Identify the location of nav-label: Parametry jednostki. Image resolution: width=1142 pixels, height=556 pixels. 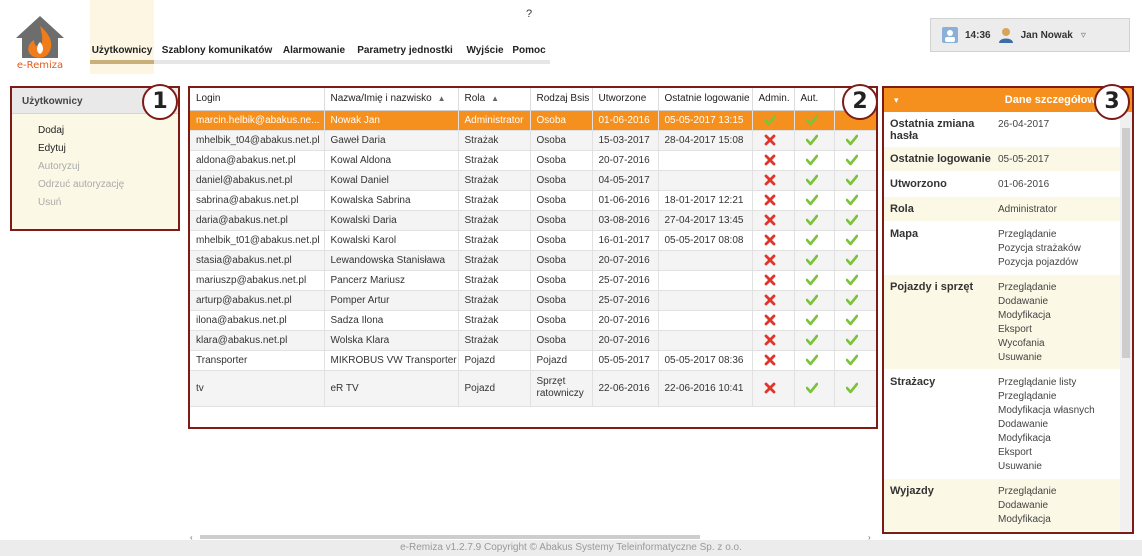
(405, 50).